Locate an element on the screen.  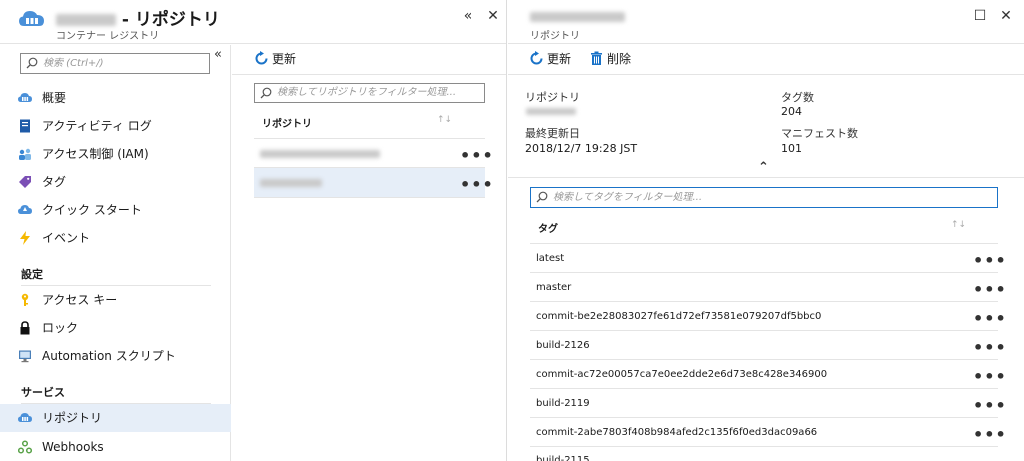
tag-name: master is located at coordinates (554, 287).